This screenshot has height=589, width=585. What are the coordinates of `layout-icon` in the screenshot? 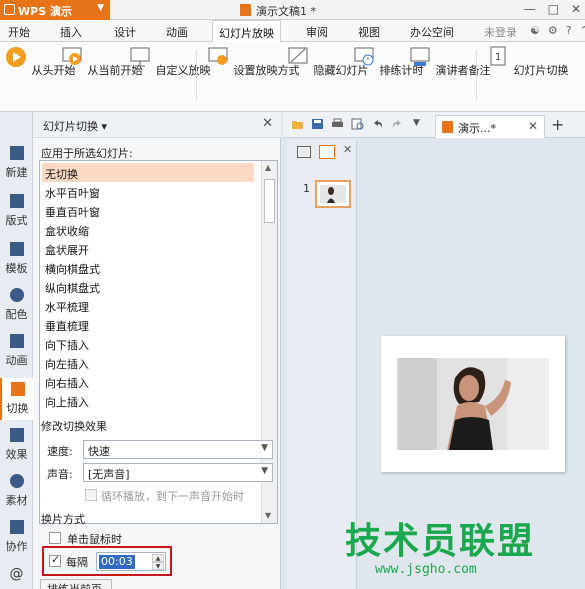 It's located at (16, 201).